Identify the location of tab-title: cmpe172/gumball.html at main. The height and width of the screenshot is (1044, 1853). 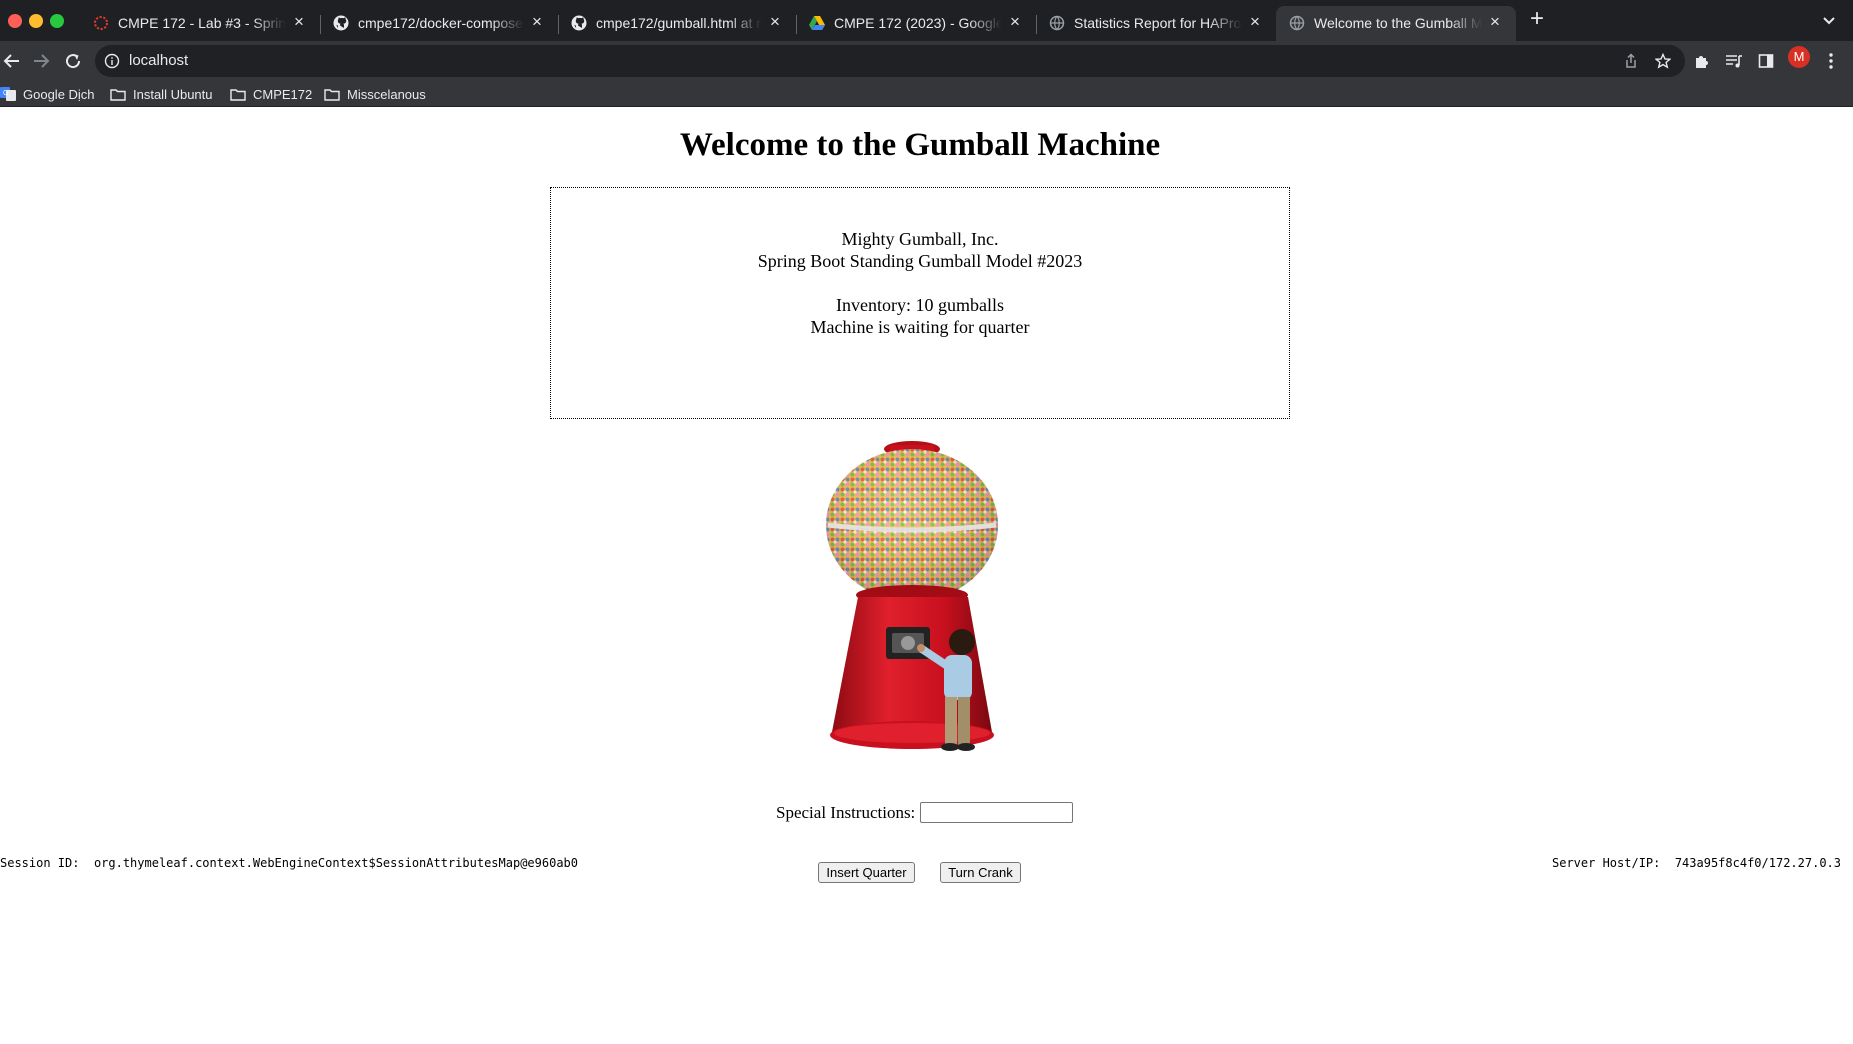
(679, 23).